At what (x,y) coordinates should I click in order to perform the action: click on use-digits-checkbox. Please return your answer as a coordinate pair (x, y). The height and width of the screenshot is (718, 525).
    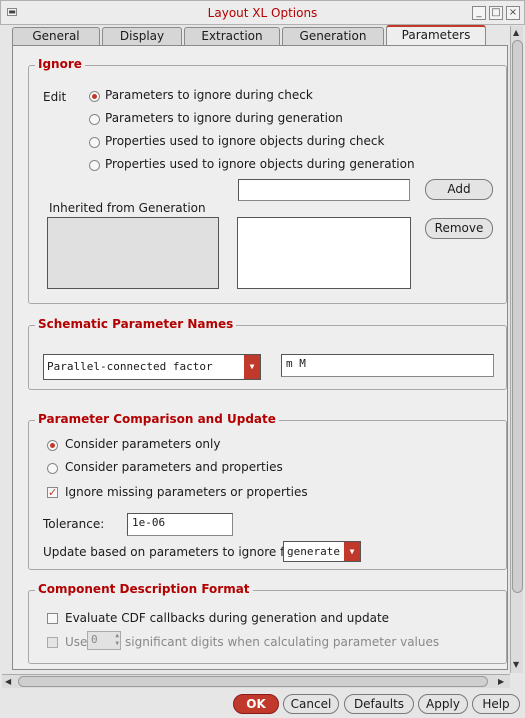
    Looking at the image, I should click on (52, 642).